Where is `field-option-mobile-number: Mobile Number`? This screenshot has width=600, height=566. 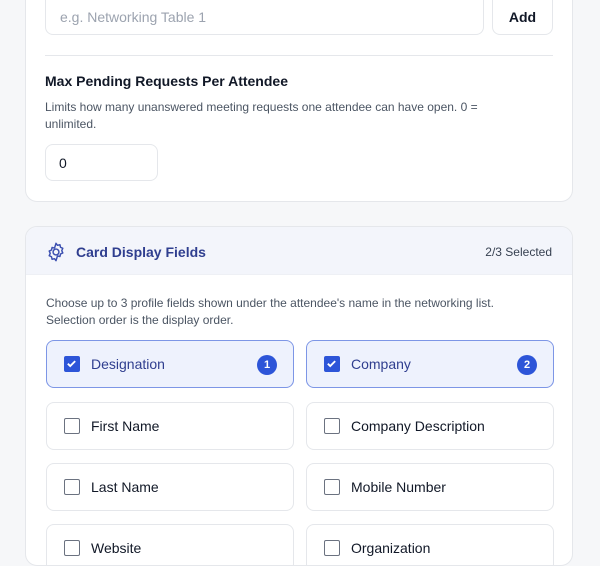 field-option-mobile-number: Mobile Number is located at coordinates (430, 487).